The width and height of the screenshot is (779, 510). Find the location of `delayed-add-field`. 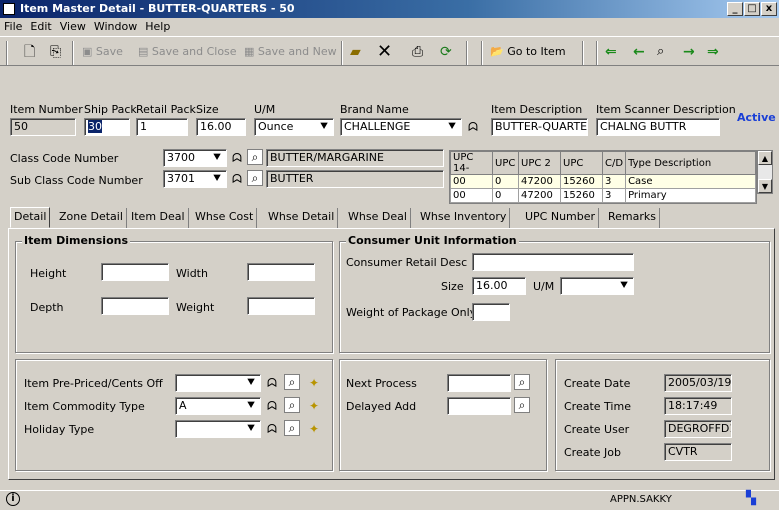

delayed-add-field is located at coordinates (479, 406).